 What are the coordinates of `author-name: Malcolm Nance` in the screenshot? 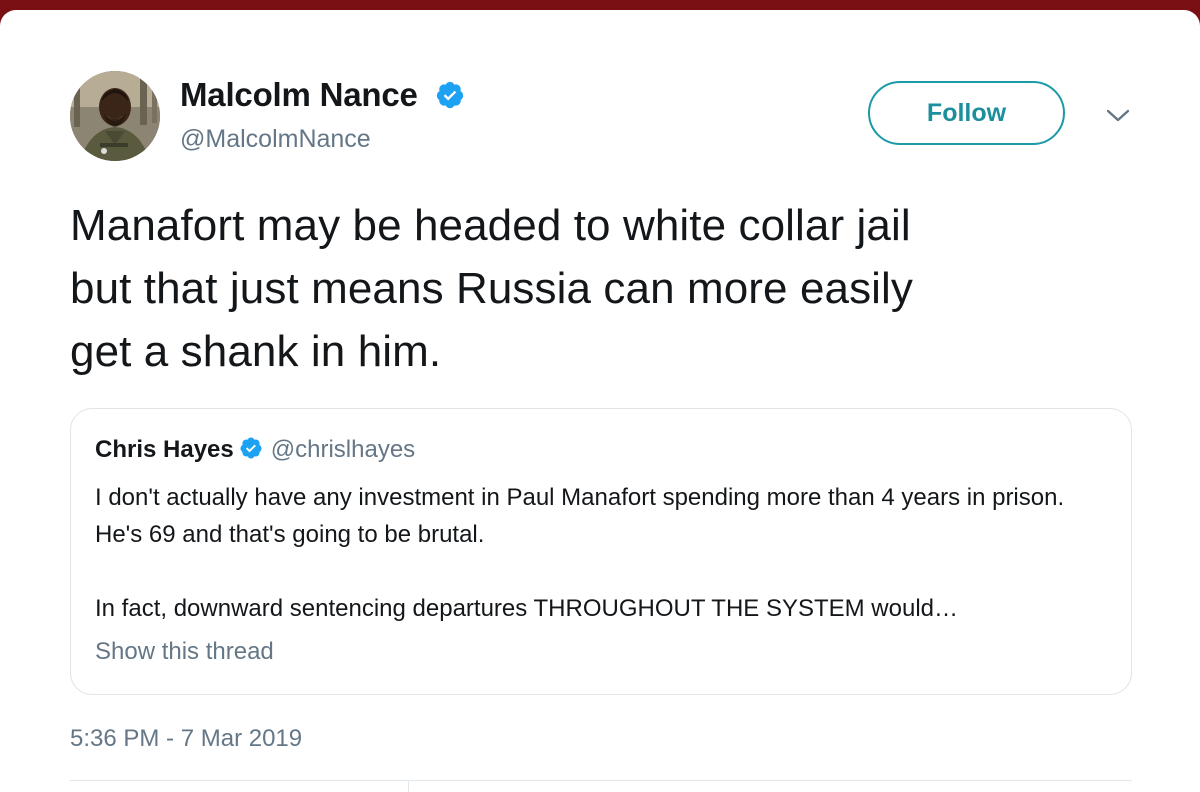 It's located at (322, 97).